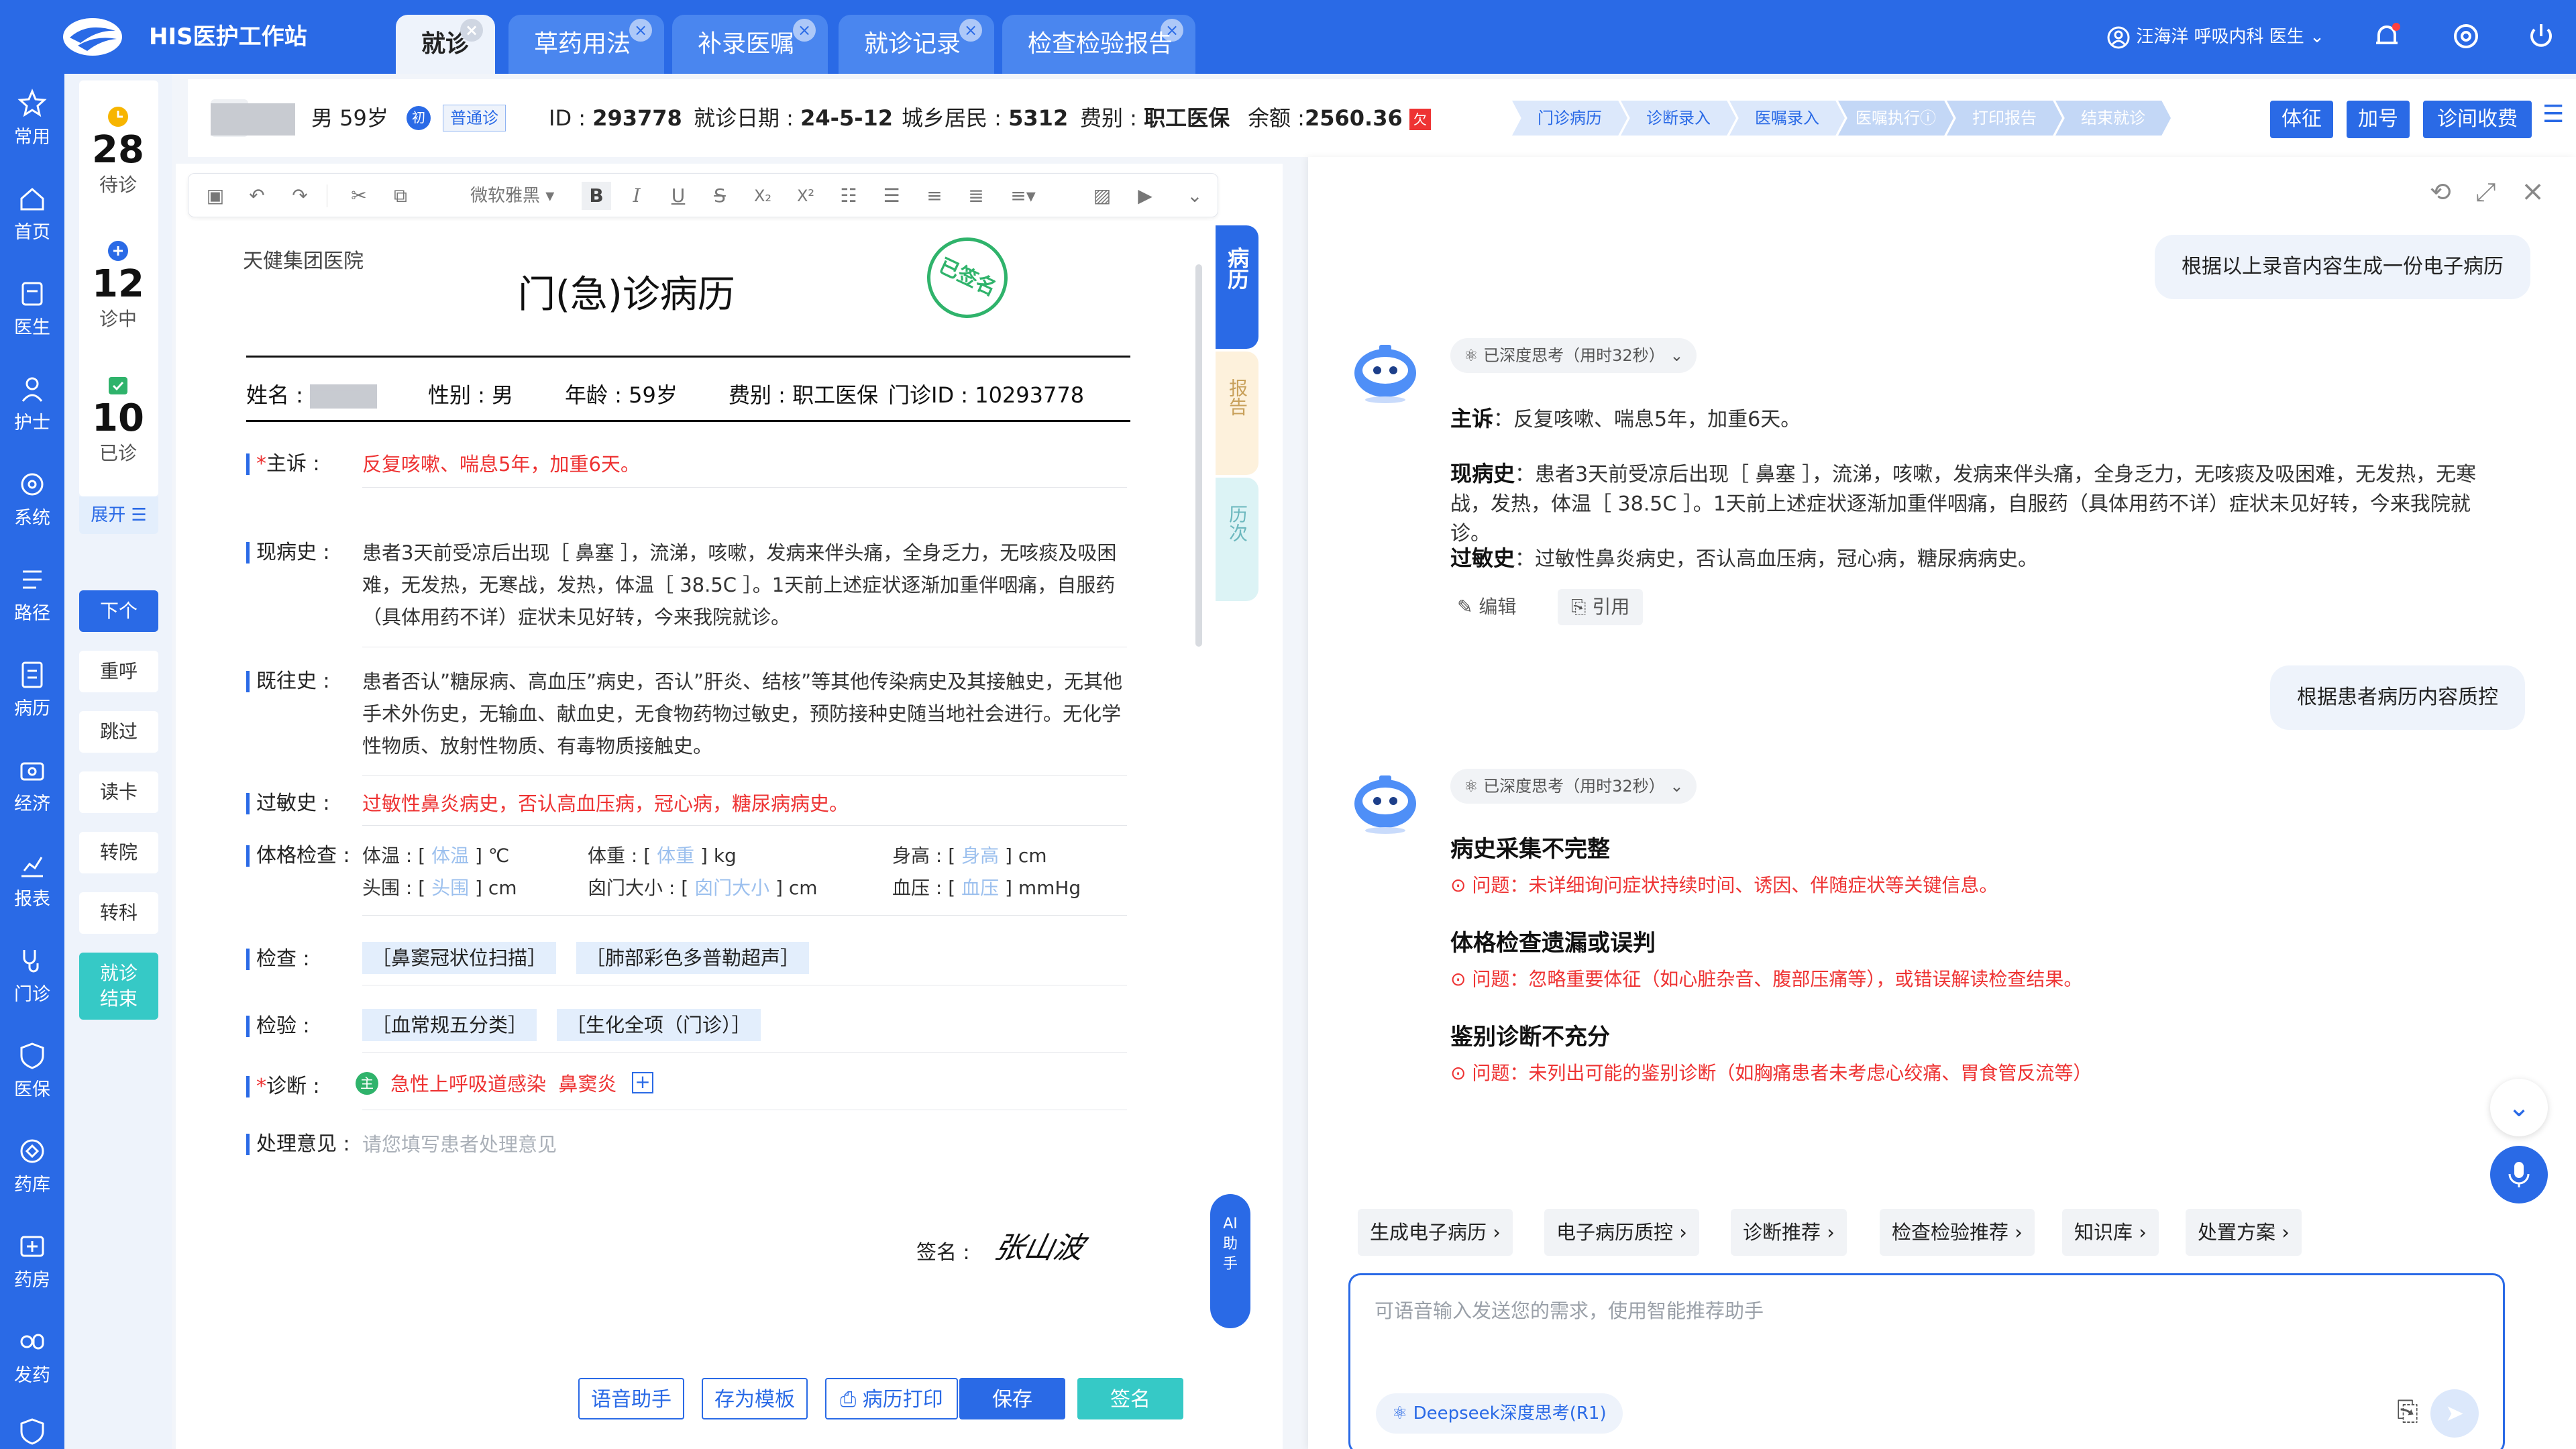 Image resolution: width=2576 pixels, height=1449 pixels. What do you see at coordinates (2440, 192) in the screenshot?
I see `history-icon: ⟲` at bounding box center [2440, 192].